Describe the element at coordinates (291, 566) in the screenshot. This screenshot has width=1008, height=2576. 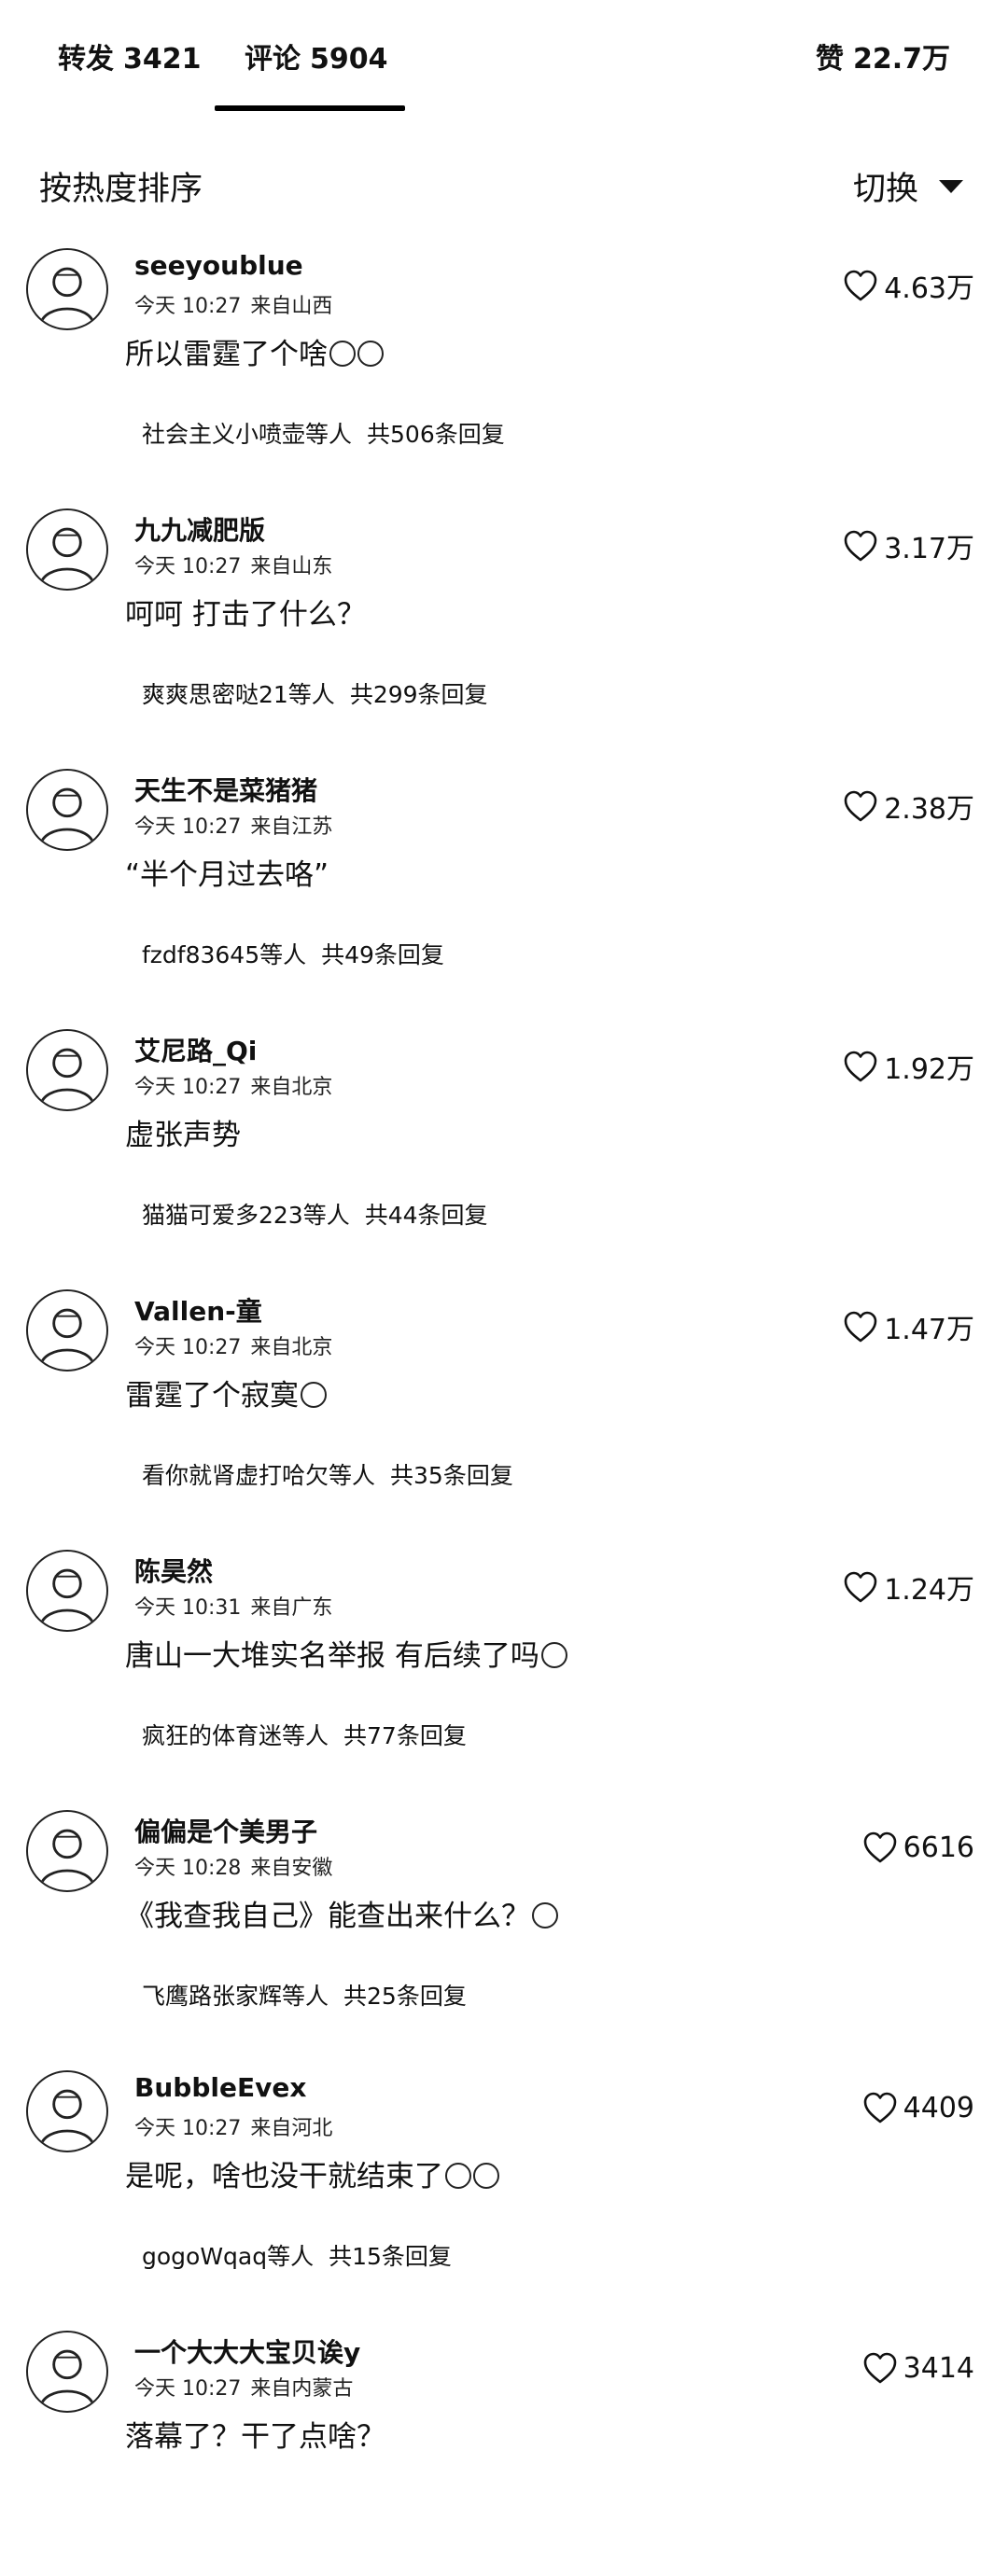
I see `comment-location: 来自山东` at that location.